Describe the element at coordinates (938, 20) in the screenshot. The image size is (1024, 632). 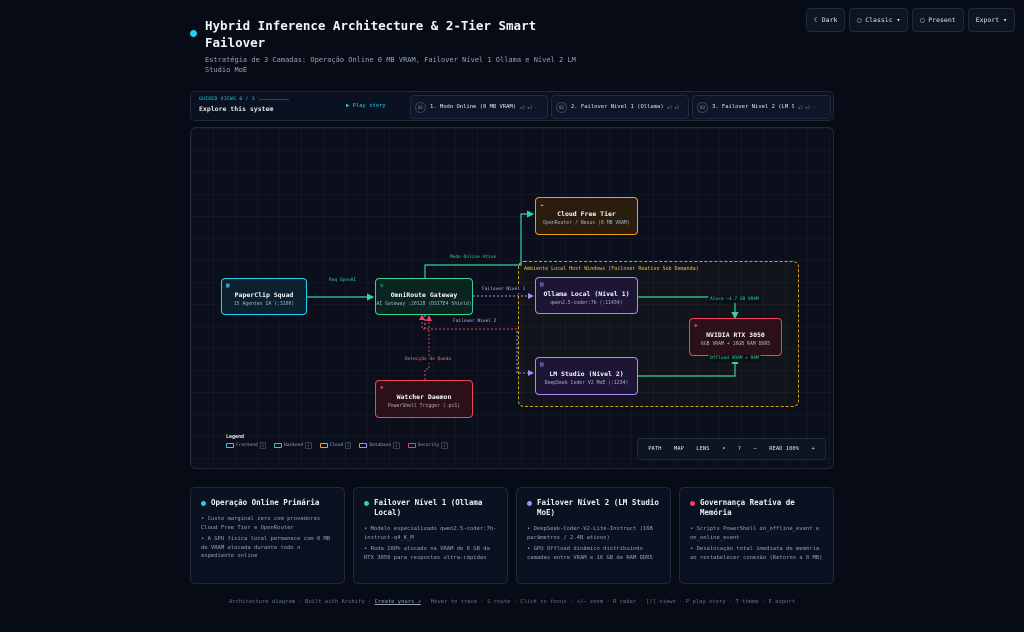
I see `present-button: ▢ Present` at that location.